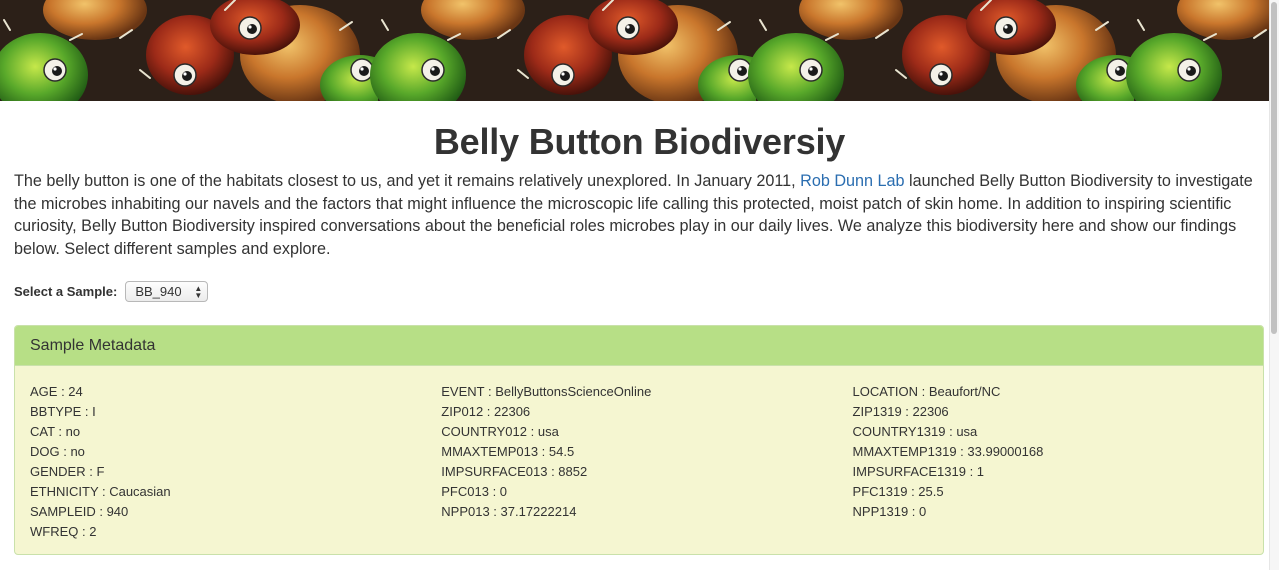 This screenshot has height=570, width=1279. What do you see at coordinates (66, 291) in the screenshot?
I see `sample-select-label: Select a Sample:` at bounding box center [66, 291].